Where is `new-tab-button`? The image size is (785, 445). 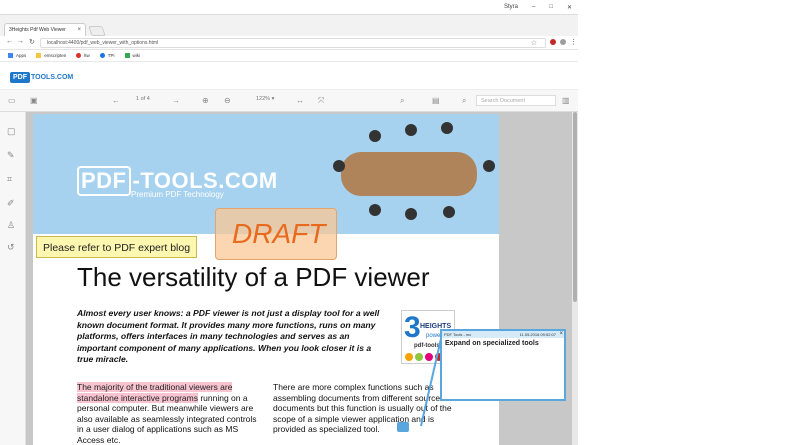 new-tab-button is located at coordinates (97, 31).